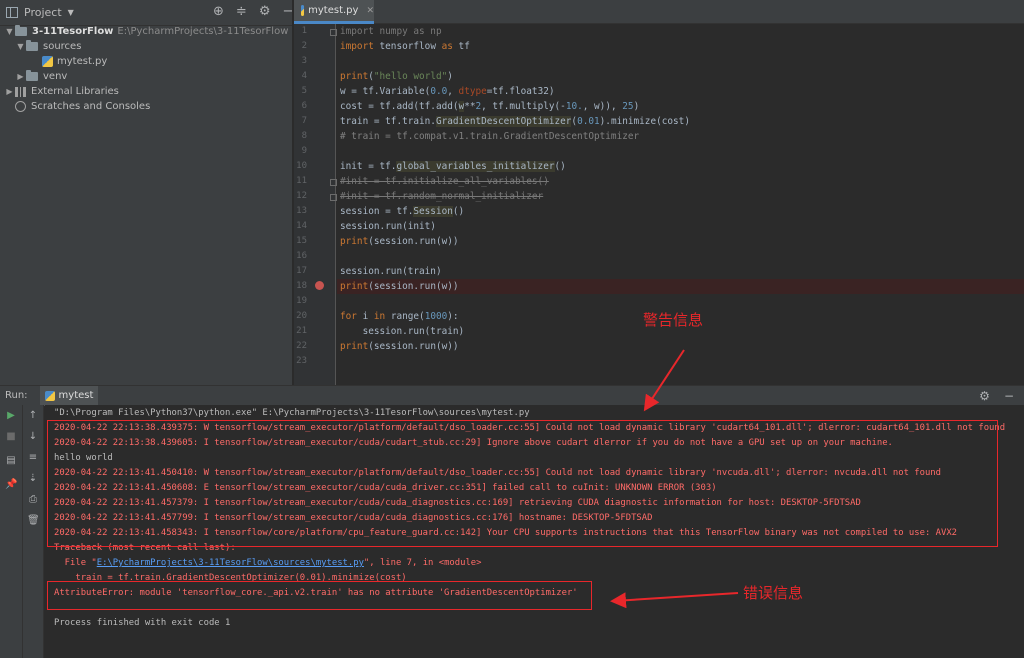 This screenshot has width=1024, height=658. Describe the element at coordinates (674, 479) in the screenshot. I see `annotation-arrows` at that location.